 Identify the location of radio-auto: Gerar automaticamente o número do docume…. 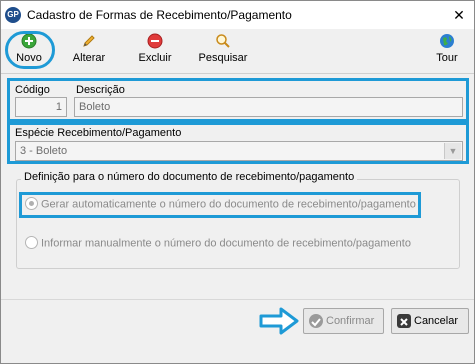
(220, 204).